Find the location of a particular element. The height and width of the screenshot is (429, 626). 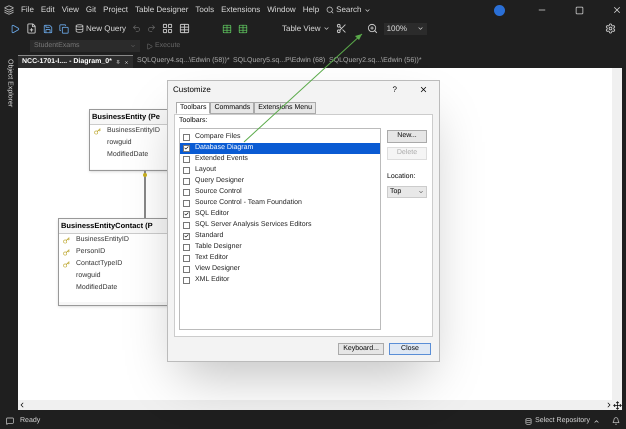

menu-item: Project is located at coordinates (115, 10).